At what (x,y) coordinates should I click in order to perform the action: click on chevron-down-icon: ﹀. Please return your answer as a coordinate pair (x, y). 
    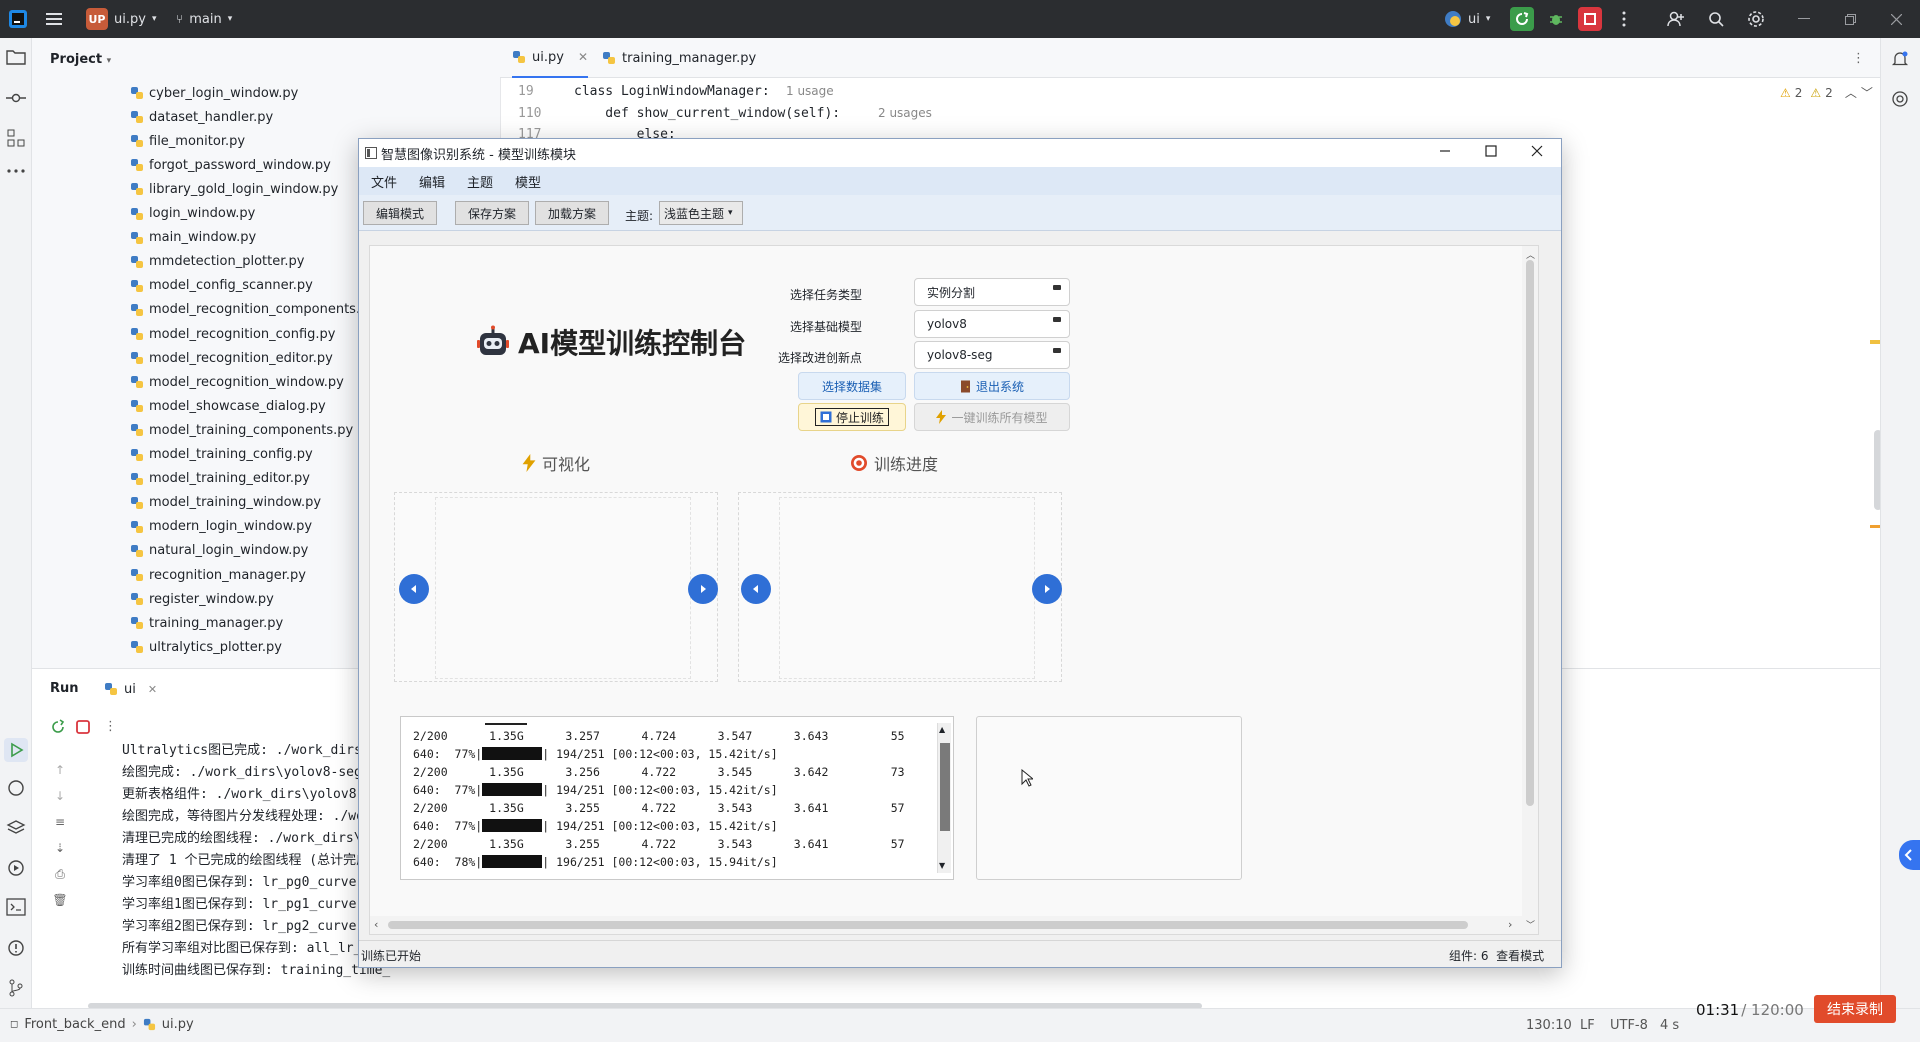
    Looking at the image, I should click on (1867, 92).